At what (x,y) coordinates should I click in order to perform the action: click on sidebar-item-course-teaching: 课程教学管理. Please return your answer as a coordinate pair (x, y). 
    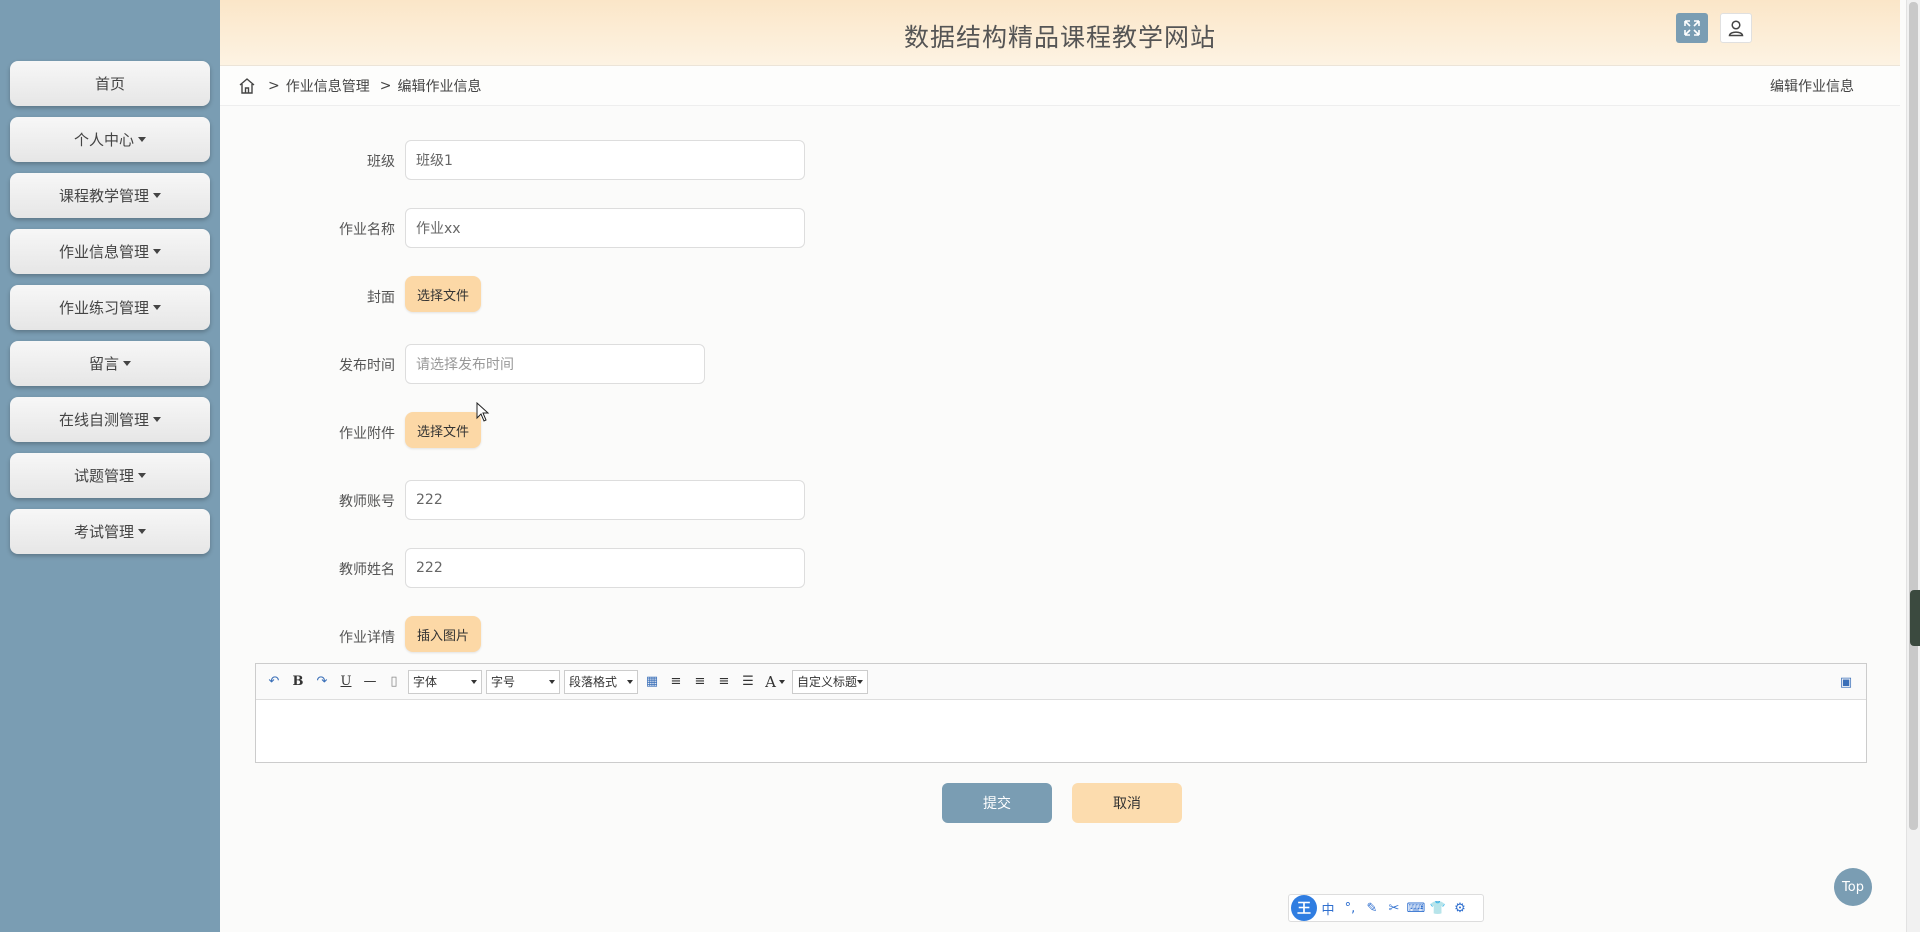
    Looking at the image, I should click on (110, 195).